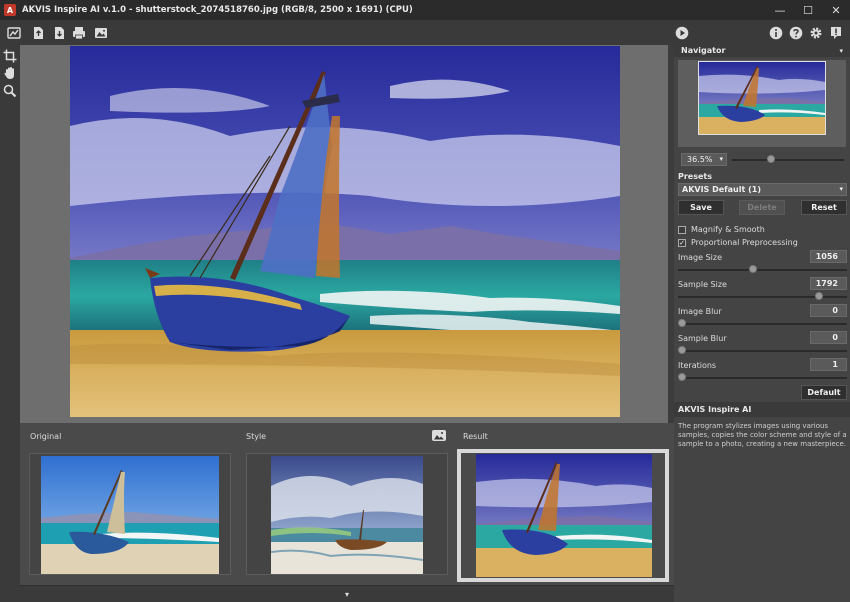  Describe the element at coordinates (704, 159) in the screenshot. I see `zoom-field: 36.5% ▾` at that location.